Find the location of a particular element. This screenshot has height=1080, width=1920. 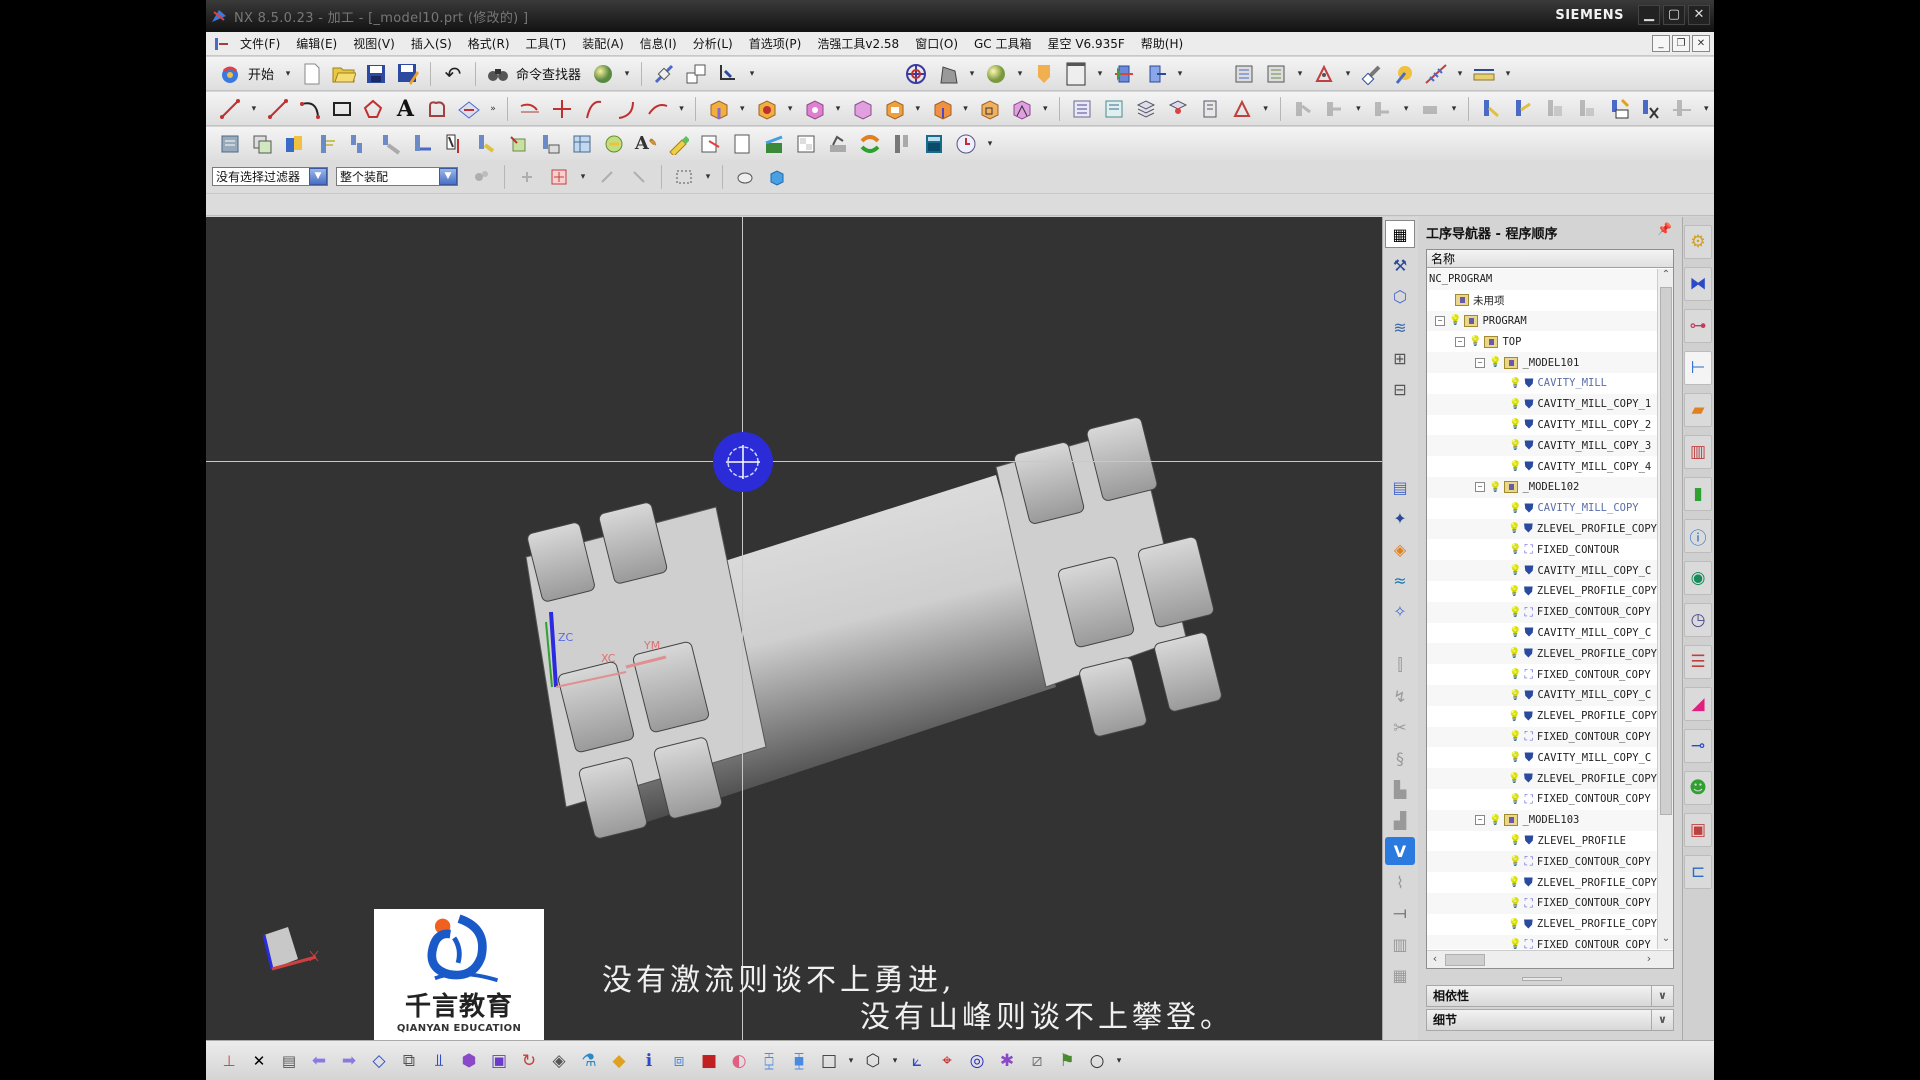

machine-tool-view-icon is located at coordinates (1276, 74).